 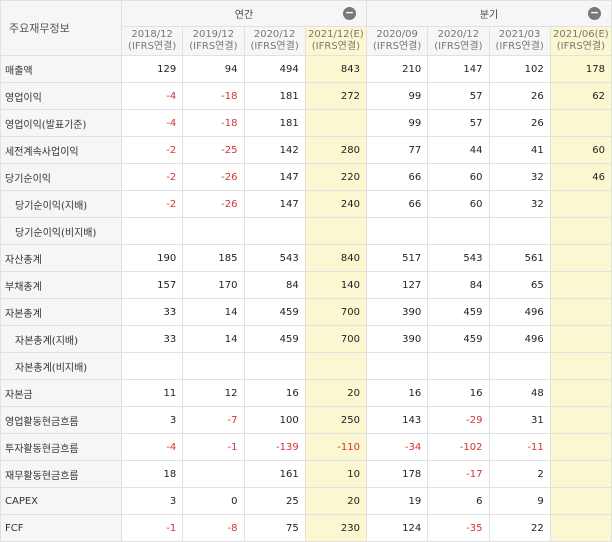 I want to click on row-label: 당기순이익, so click(x=61, y=177).